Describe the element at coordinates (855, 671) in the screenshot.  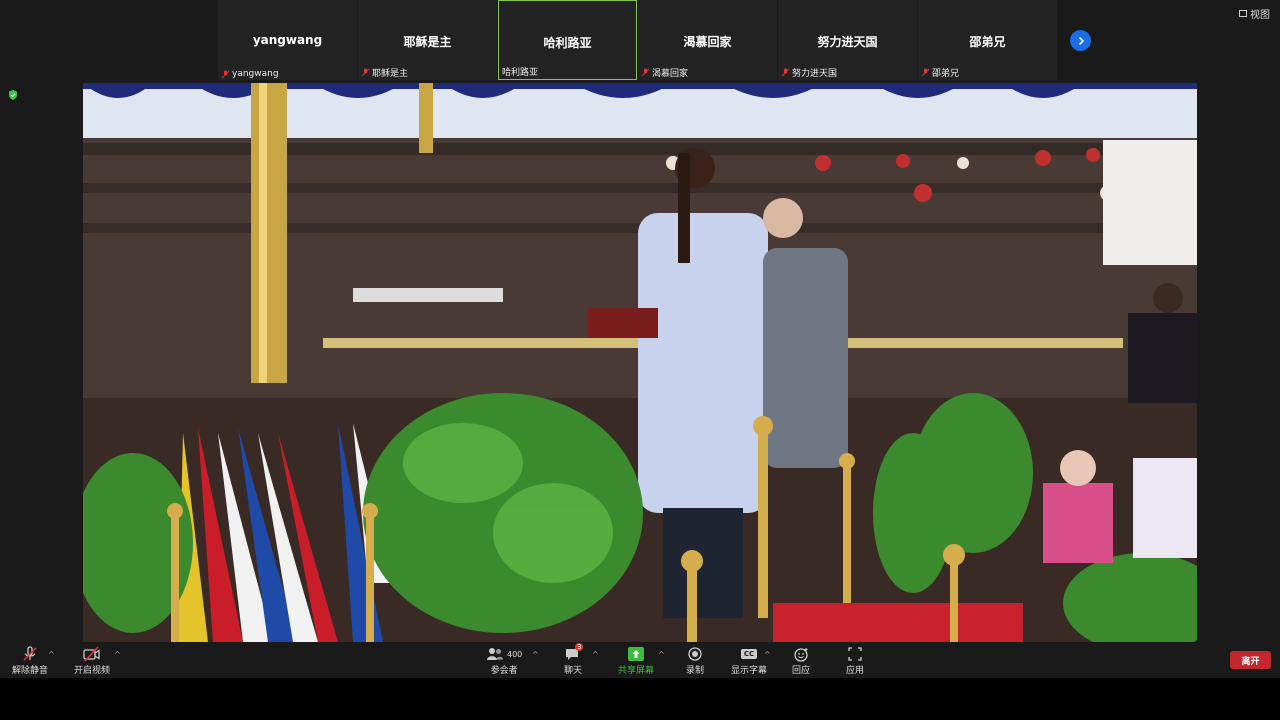
I see `apps-label: 应用` at that location.